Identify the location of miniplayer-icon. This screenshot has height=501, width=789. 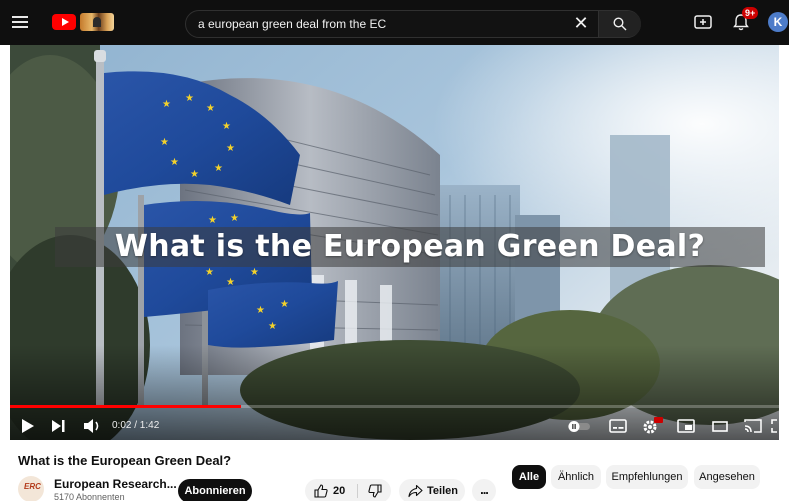
(686, 426).